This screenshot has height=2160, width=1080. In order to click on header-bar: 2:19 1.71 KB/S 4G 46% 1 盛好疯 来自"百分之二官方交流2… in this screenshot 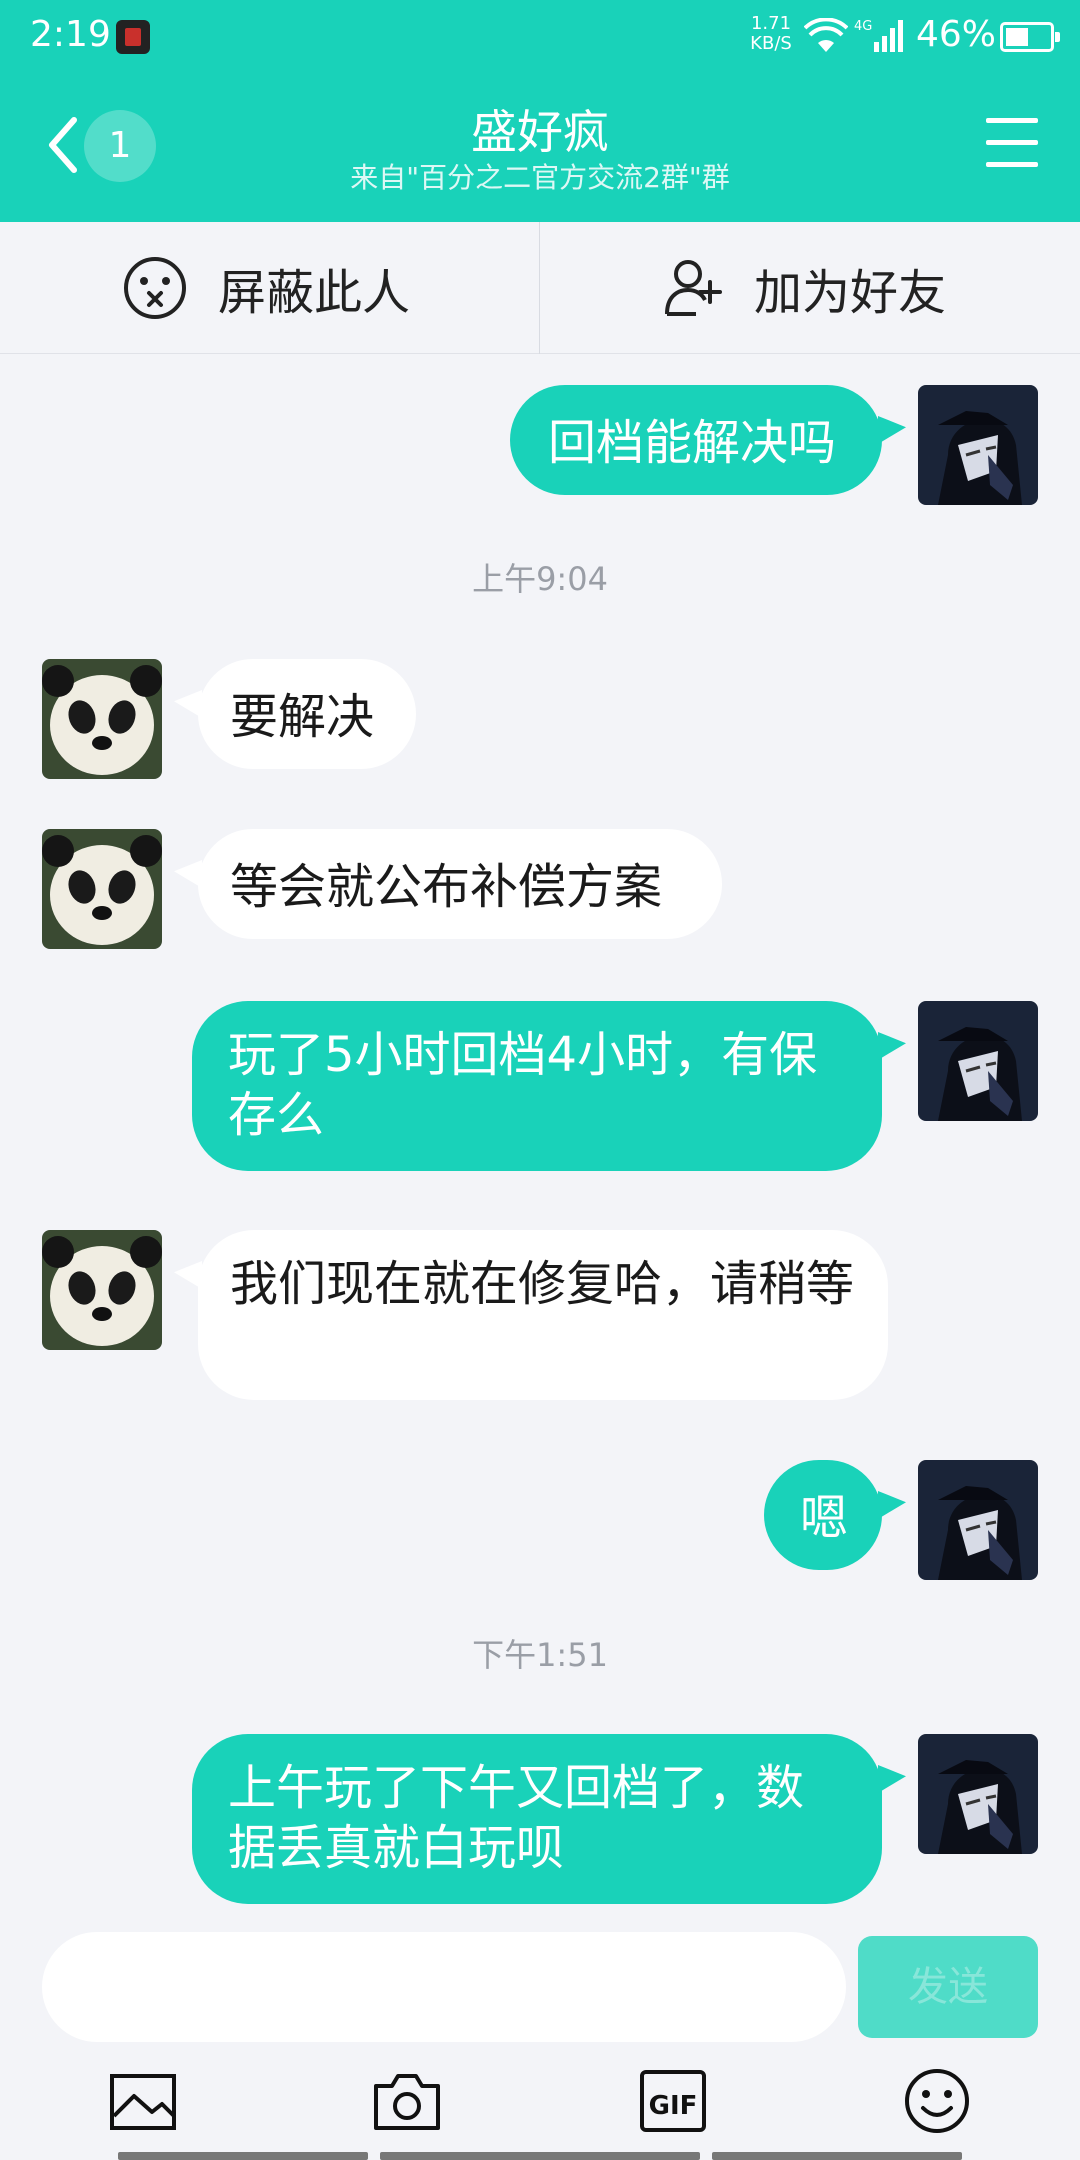, I will do `click(540, 111)`.